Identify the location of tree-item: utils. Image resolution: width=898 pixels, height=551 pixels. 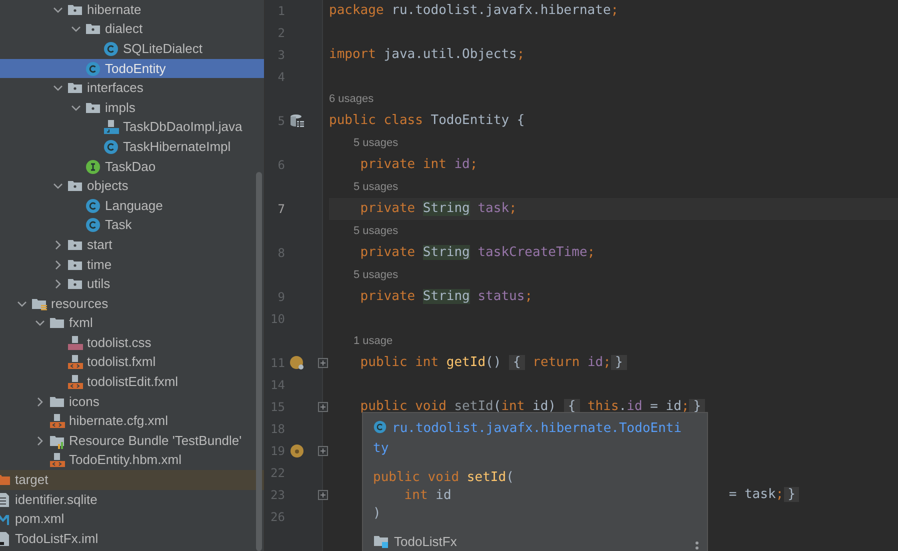
(132, 284).